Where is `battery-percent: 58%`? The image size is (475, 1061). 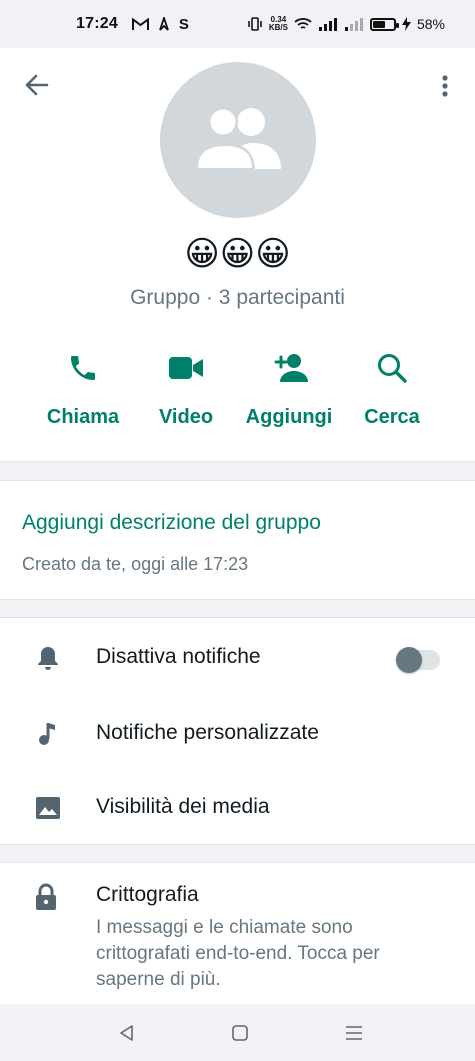 battery-percent: 58% is located at coordinates (430, 24).